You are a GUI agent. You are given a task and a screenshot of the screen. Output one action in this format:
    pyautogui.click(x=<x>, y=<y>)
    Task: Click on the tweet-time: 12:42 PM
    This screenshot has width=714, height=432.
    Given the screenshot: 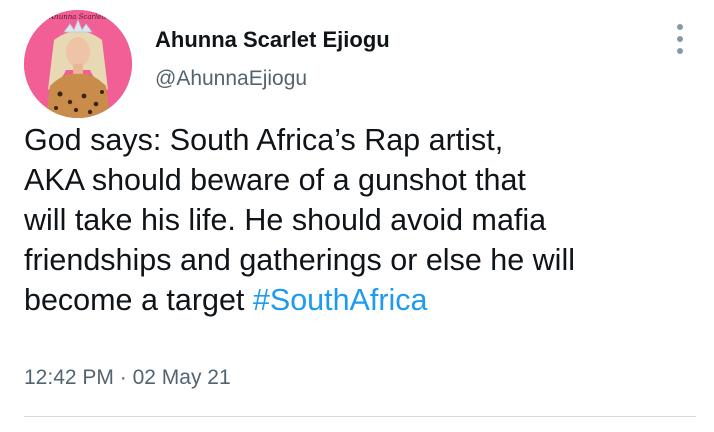 What is the action you would take?
    pyautogui.click(x=69, y=377)
    